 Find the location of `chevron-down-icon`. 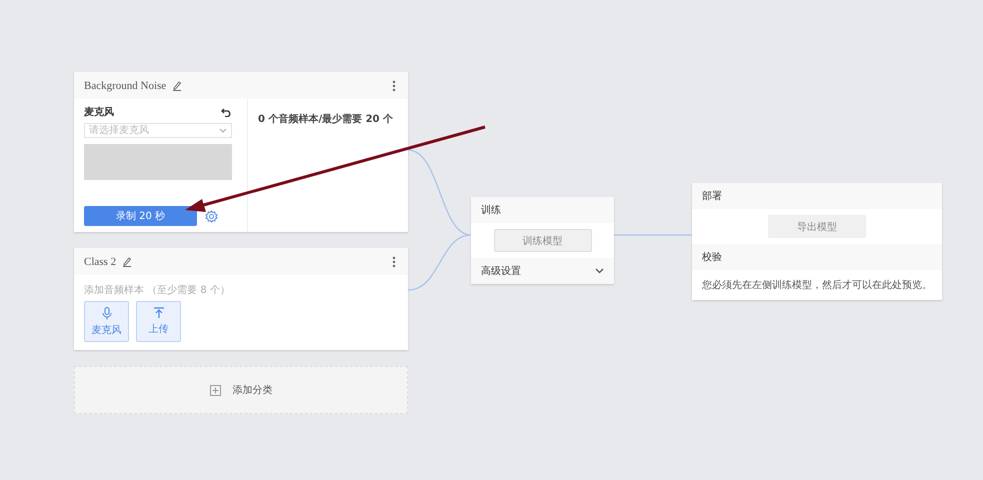

chevron-down-icon is located at coordinates (223, 130).